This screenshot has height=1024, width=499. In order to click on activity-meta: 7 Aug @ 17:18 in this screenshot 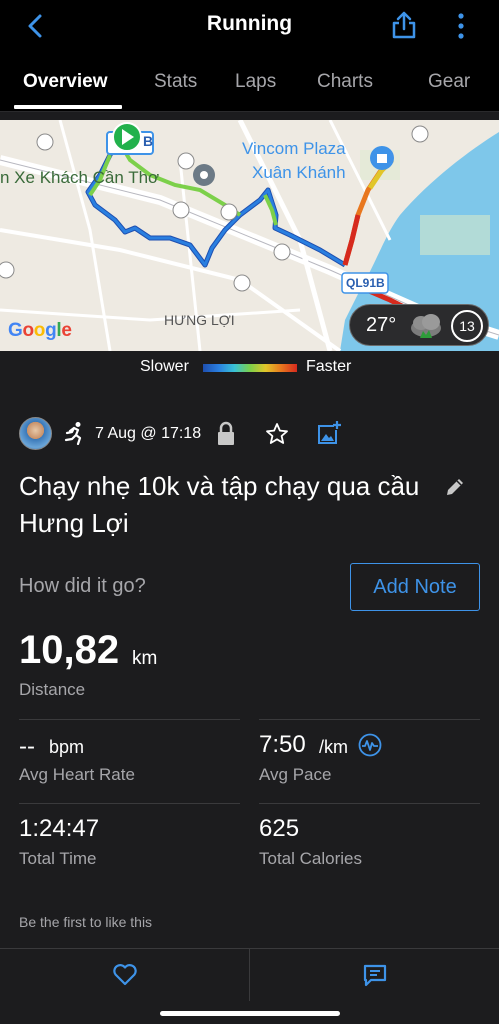, I will do `click(249, 435)`.